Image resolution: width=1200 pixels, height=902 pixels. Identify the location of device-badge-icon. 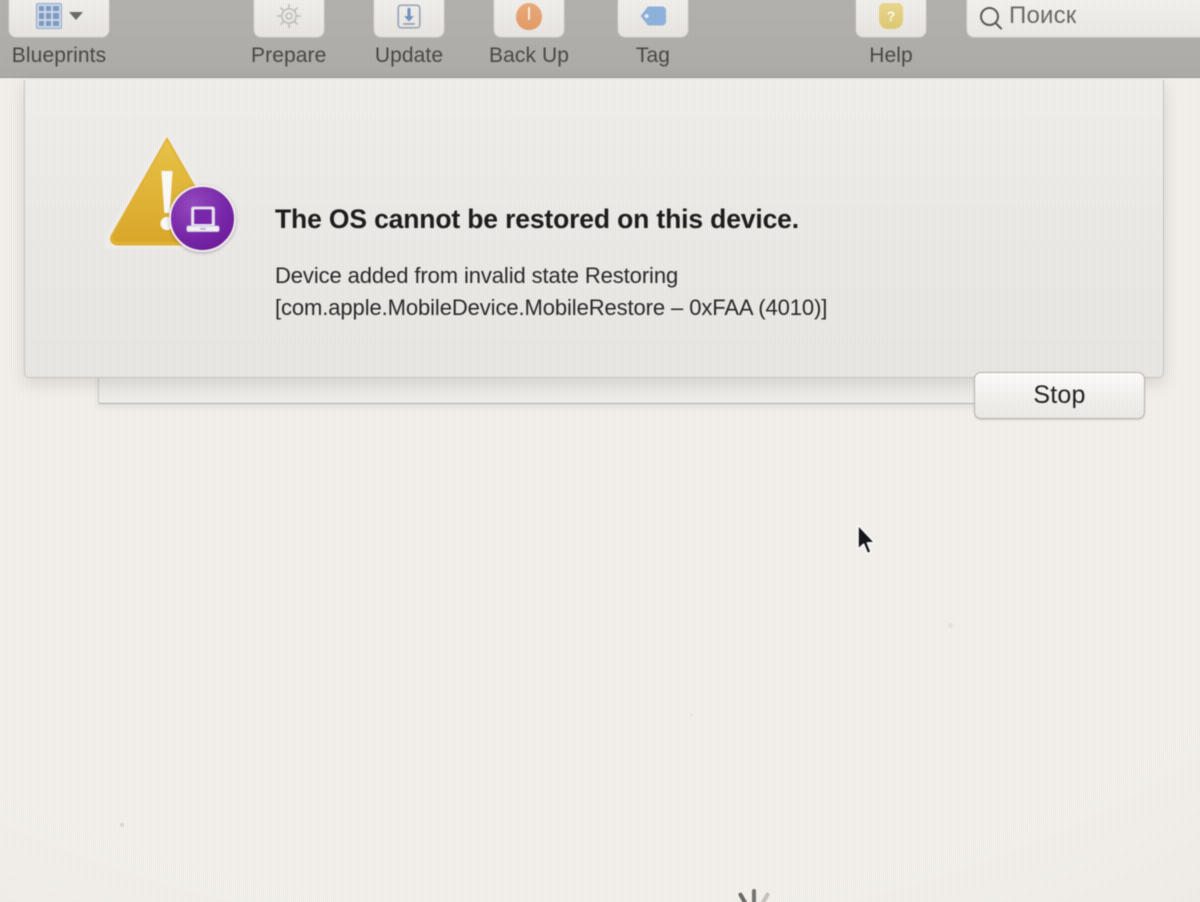
(202, 218).